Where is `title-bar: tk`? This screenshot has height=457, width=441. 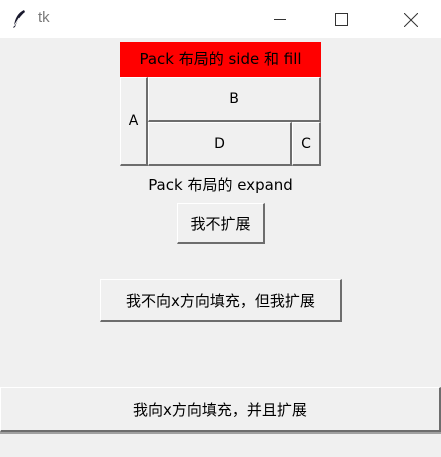
title-bar: tk is located at coordinates (220, 19).